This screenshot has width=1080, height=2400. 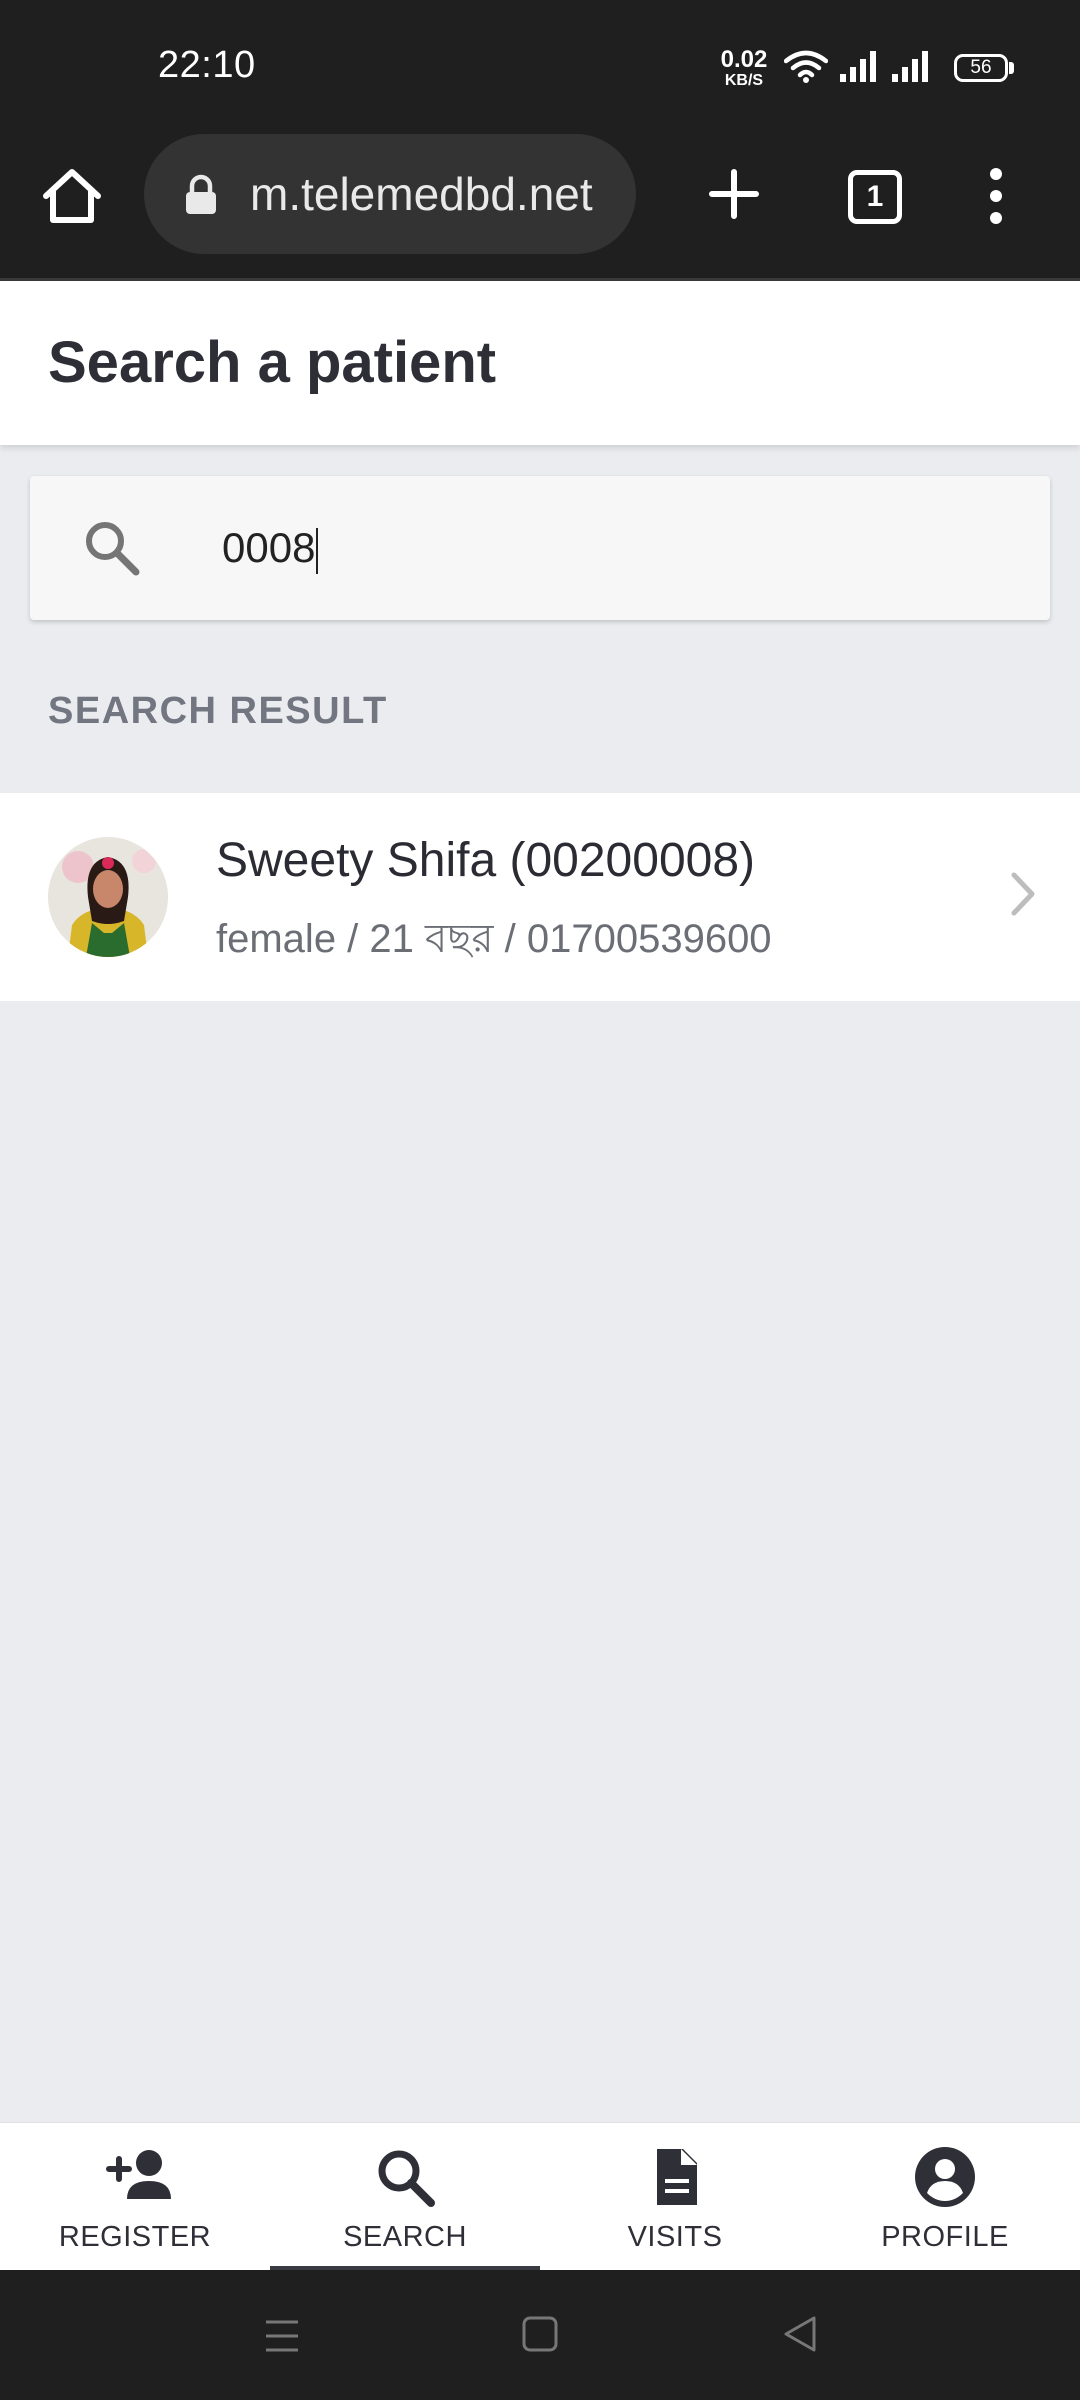 What do you see at coordinates (218, 711) in the screenshot?
I see `section-label: SEARCH RESULT` at bounding box center [218, 711].